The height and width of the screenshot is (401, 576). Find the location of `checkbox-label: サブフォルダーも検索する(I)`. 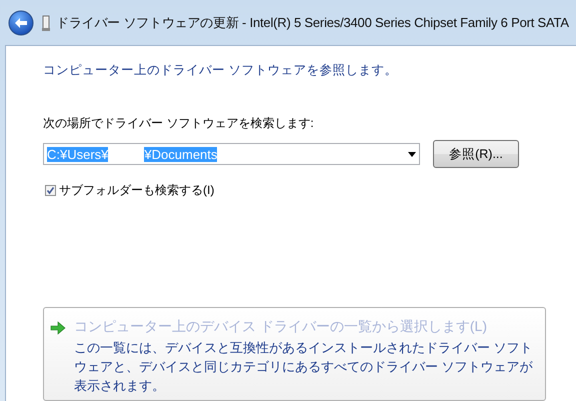

checkbox-label: サブフォルダーも検索する(I) is located at coordinates (136, 190).